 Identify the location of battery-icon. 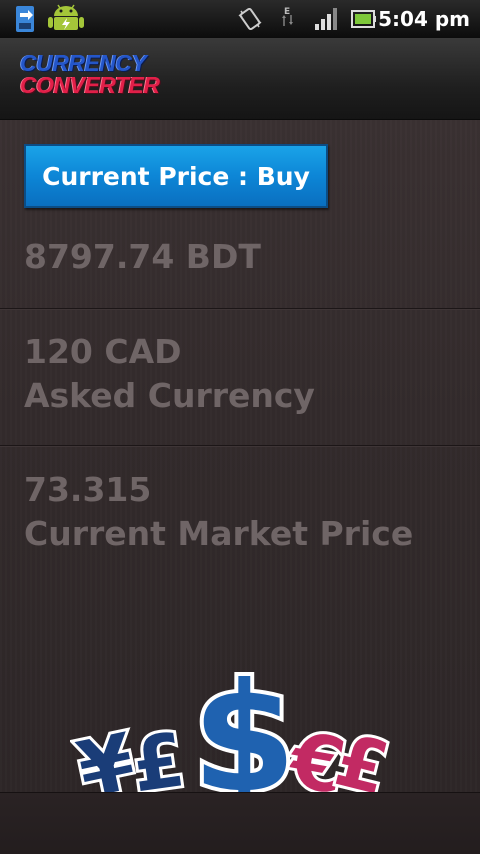
(364, 19).